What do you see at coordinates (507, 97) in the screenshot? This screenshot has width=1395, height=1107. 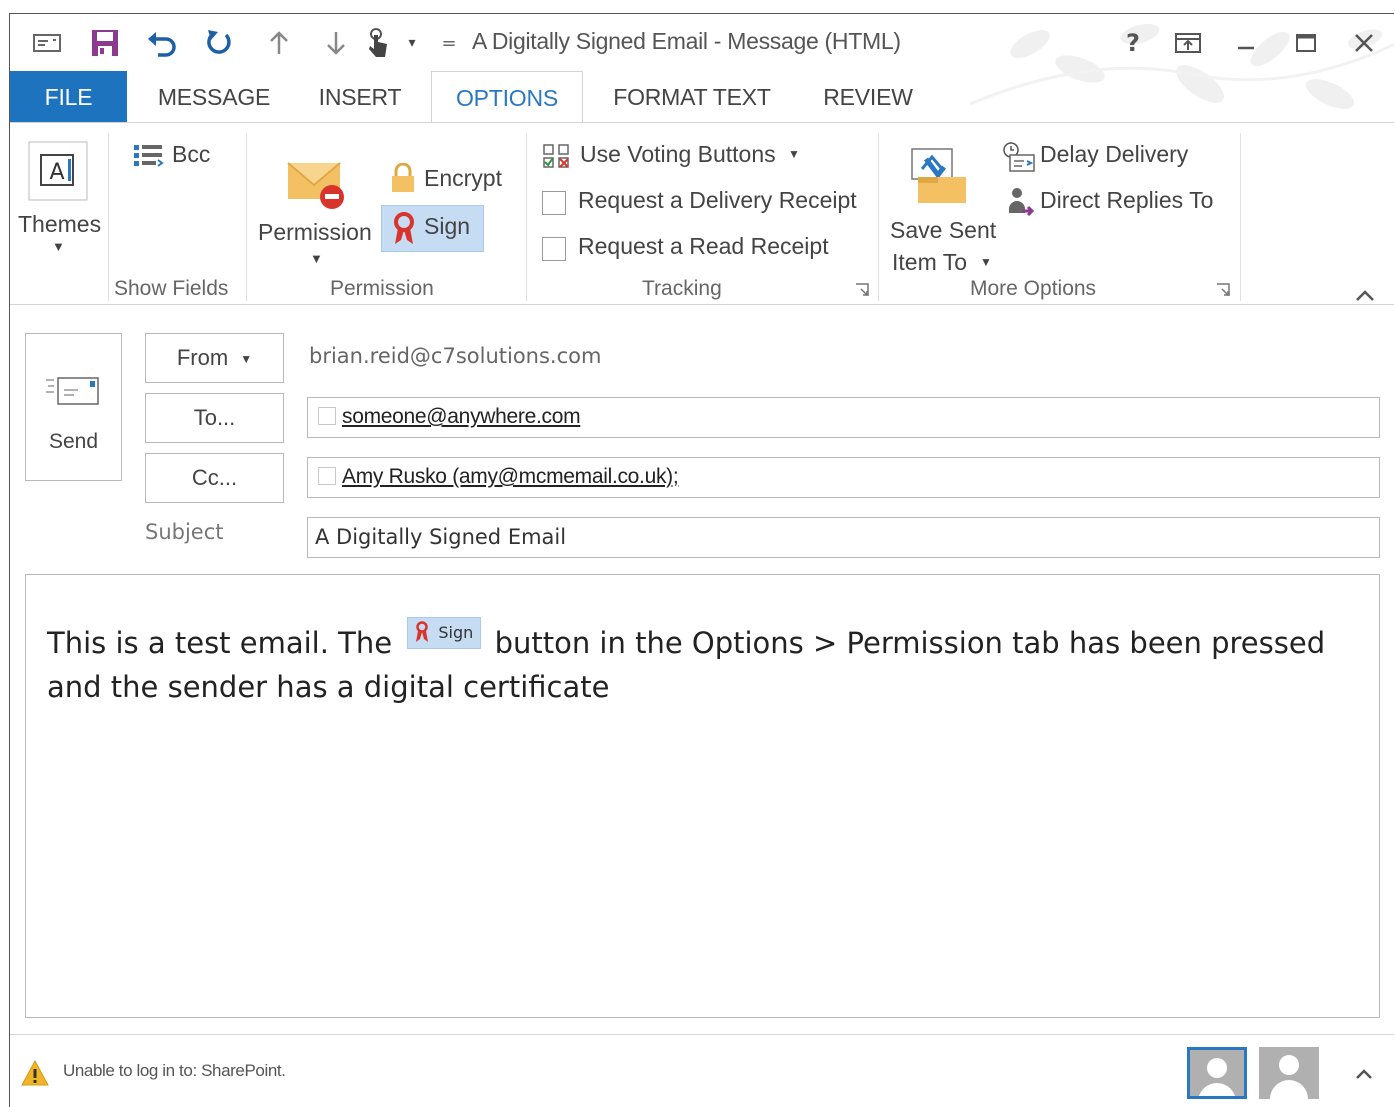 I see `tab-options: OPTIONS` at bounding box center [507, 97].